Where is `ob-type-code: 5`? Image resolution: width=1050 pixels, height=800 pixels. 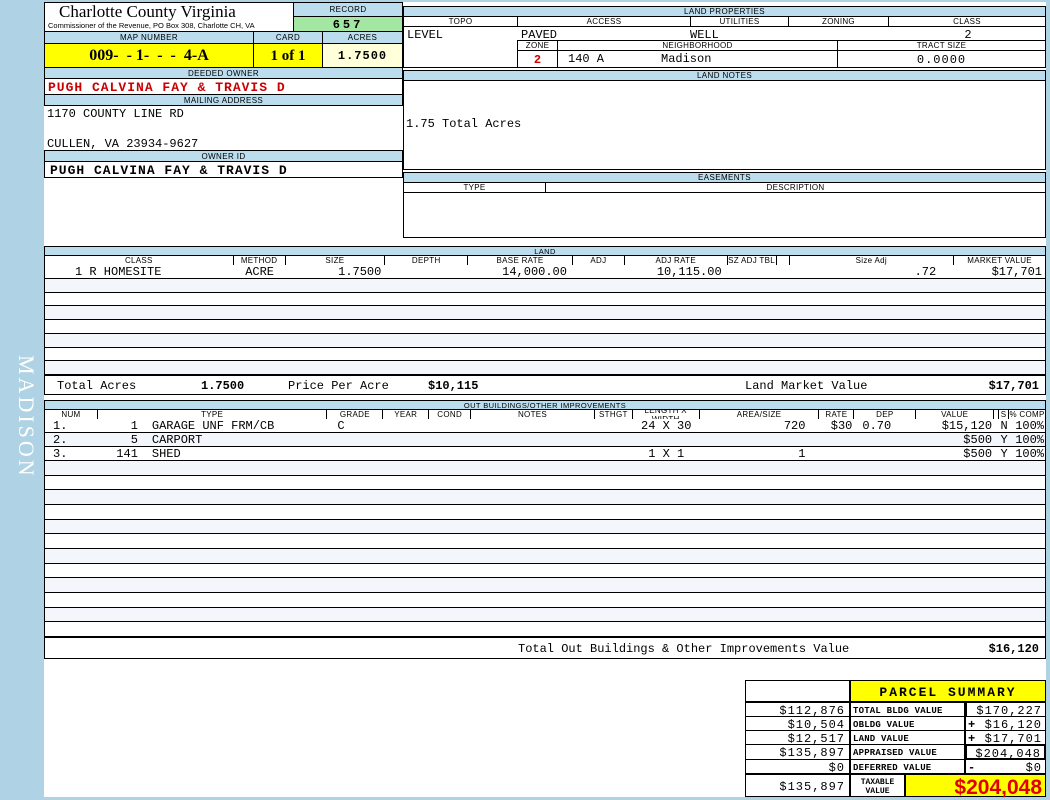 ob-type-code: 5 is located at coordinates (134, 439).